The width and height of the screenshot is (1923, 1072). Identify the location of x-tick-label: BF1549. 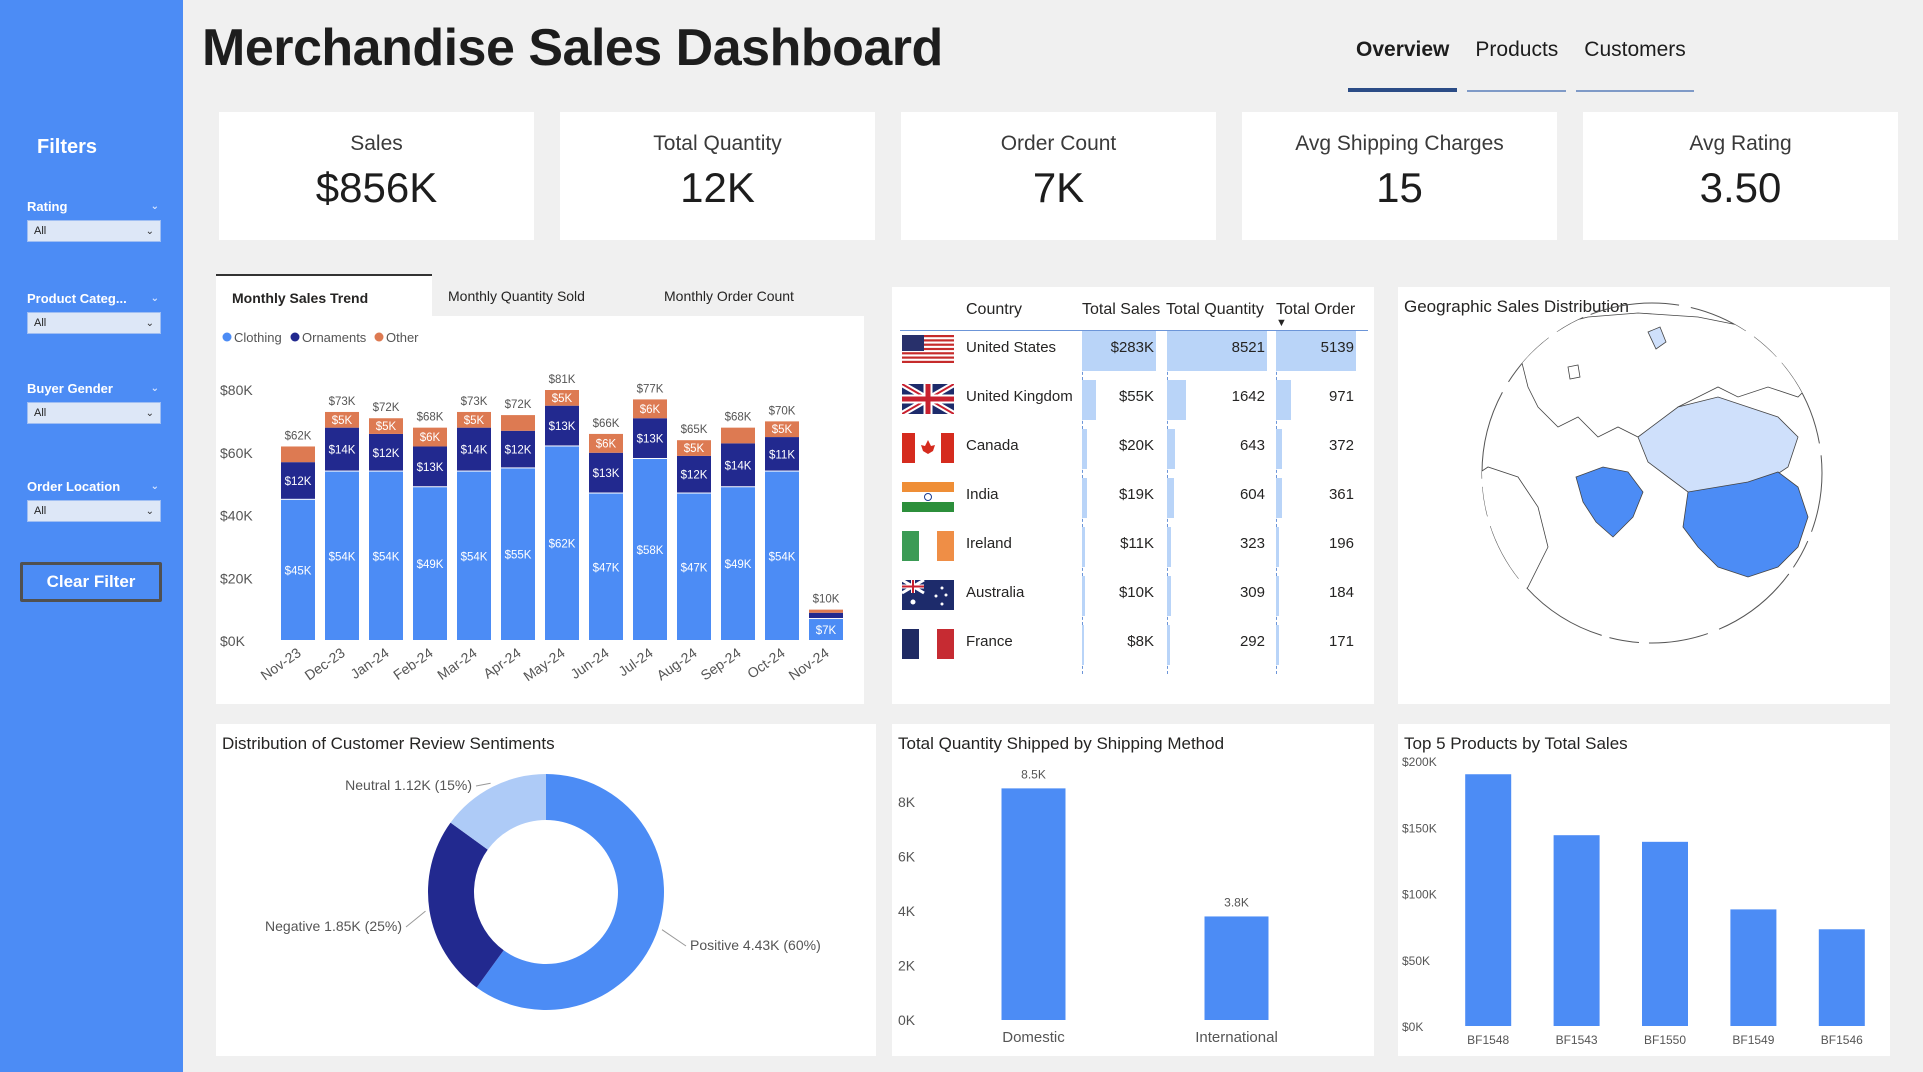
(1753, 1040).